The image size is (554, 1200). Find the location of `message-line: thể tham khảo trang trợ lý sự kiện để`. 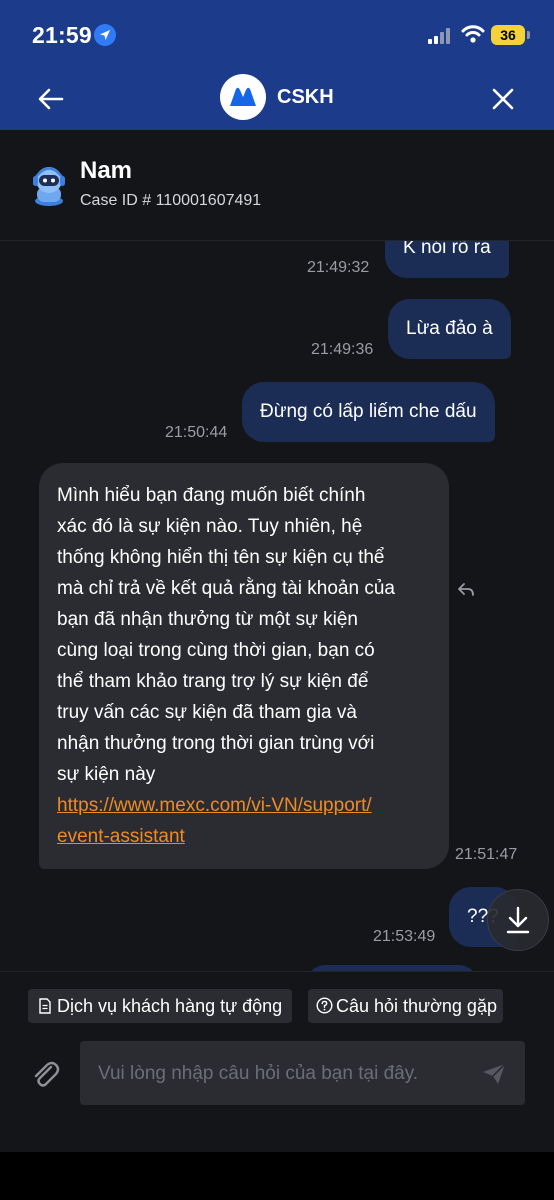

message-line: thể tham khảo trang trợ lý sự kiện để is located at coordinates (213, 681).